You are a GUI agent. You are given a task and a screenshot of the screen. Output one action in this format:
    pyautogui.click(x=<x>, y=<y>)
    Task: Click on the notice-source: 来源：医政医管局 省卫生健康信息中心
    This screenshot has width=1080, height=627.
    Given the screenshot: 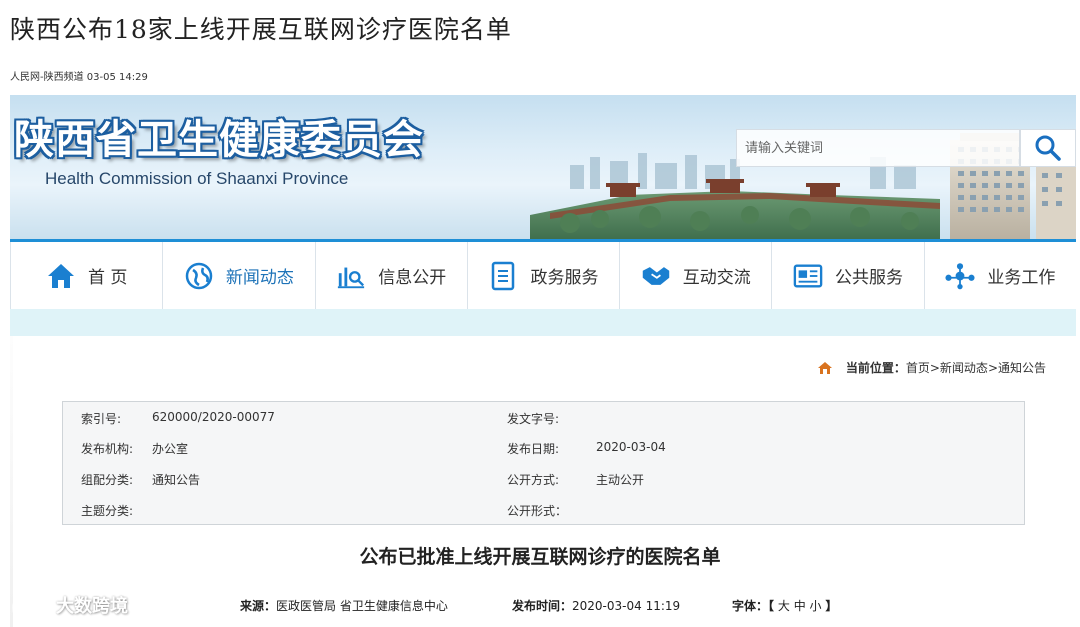 What is the action you would take?
    pyautogui.click(x=344, y=605)
    